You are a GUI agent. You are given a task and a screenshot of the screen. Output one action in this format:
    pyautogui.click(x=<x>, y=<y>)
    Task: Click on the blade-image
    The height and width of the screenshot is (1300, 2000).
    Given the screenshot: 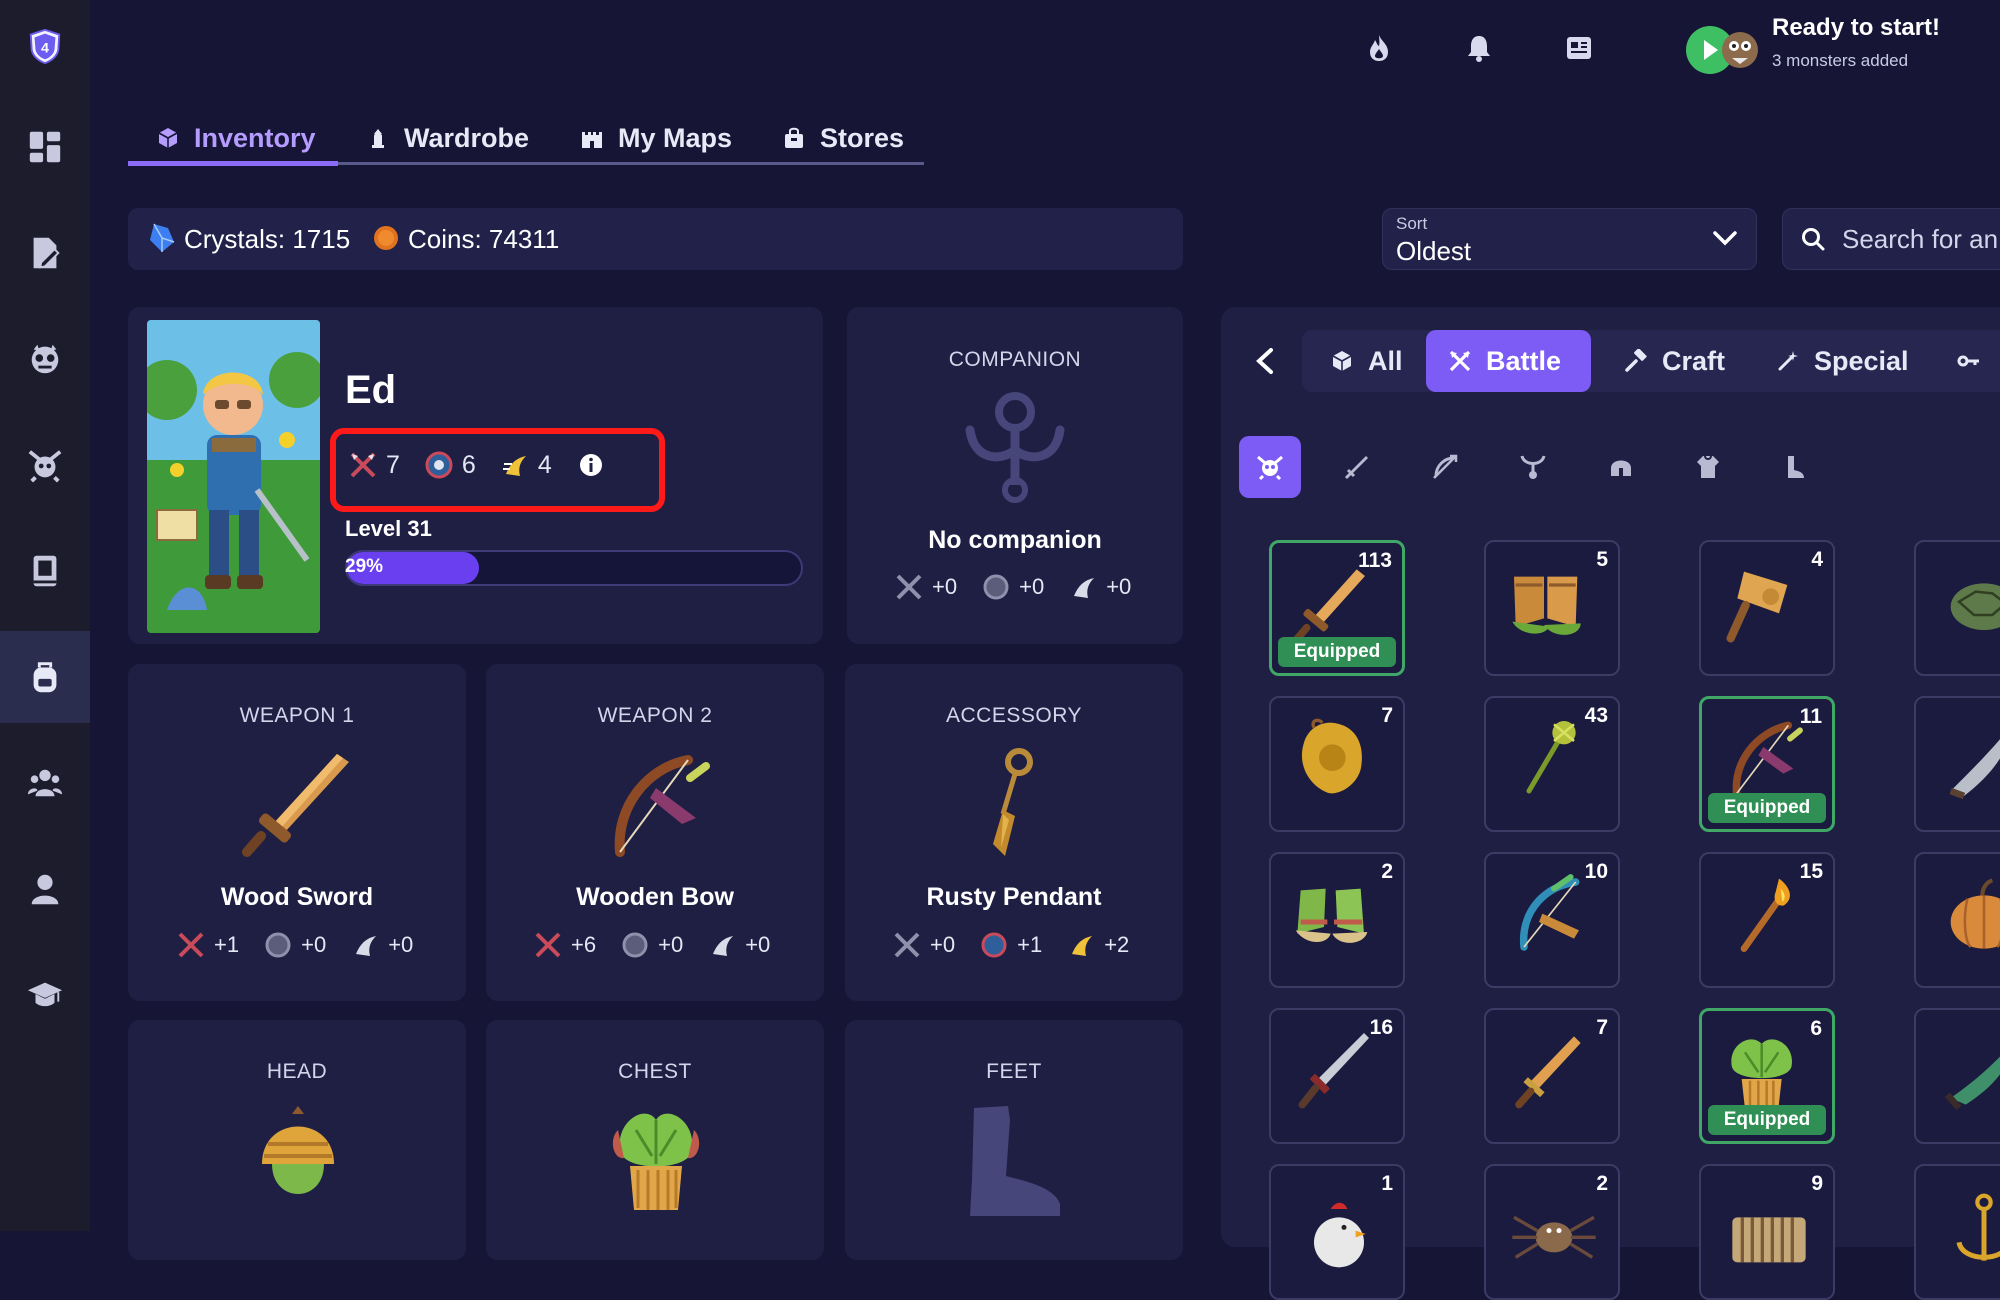 What is the action you would take?
    pyautogui.click(x=1974, y=769)
    